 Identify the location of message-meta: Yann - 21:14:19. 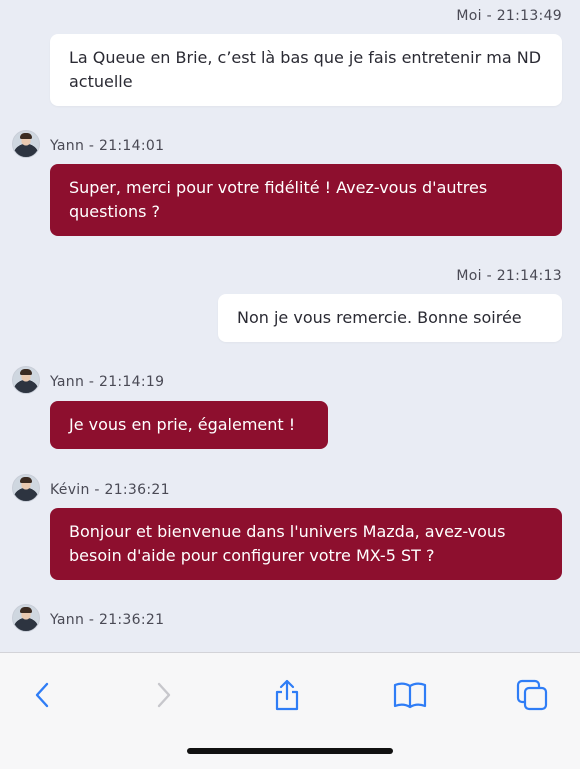
(107, 382).